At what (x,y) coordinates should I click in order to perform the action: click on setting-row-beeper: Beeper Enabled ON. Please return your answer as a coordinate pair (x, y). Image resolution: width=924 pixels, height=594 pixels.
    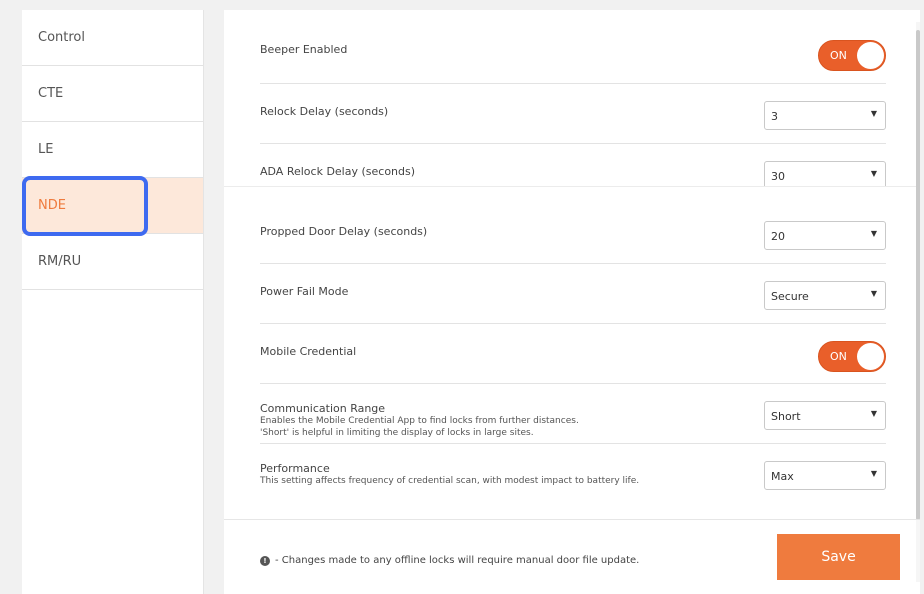
    Looking at the image, I should click on (573, 47).